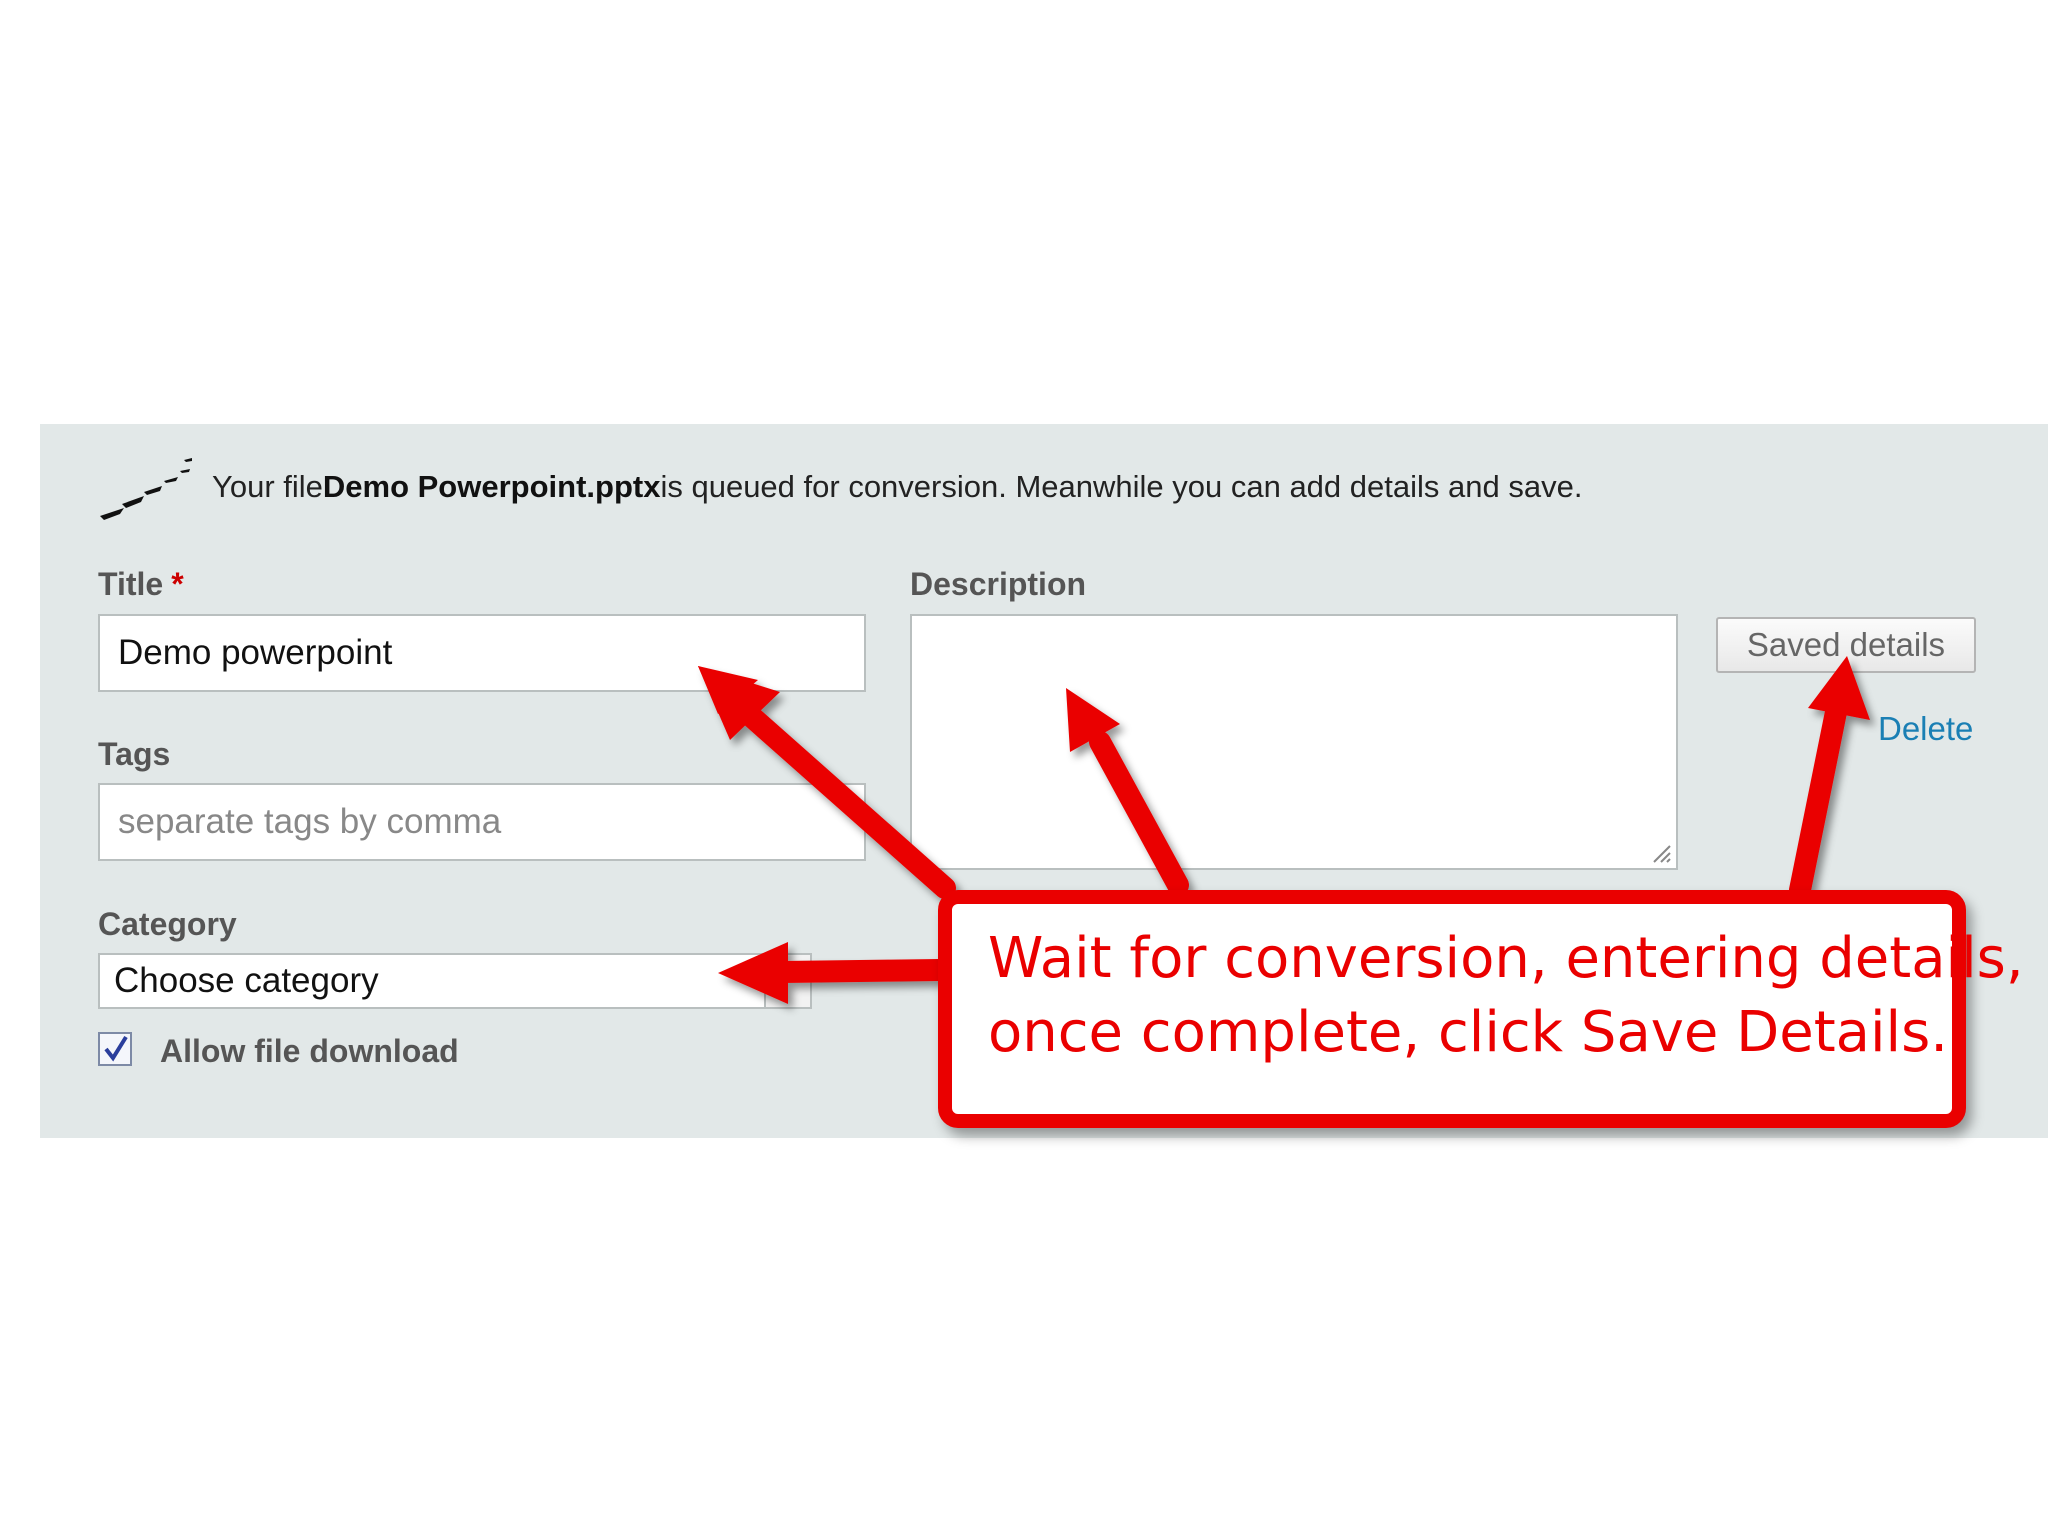  What do you see at coordinates (491, 486) in the screenshot?
I see `notice-filename: Demo Powerpoint.pptx` at bounding box center [491, 486].